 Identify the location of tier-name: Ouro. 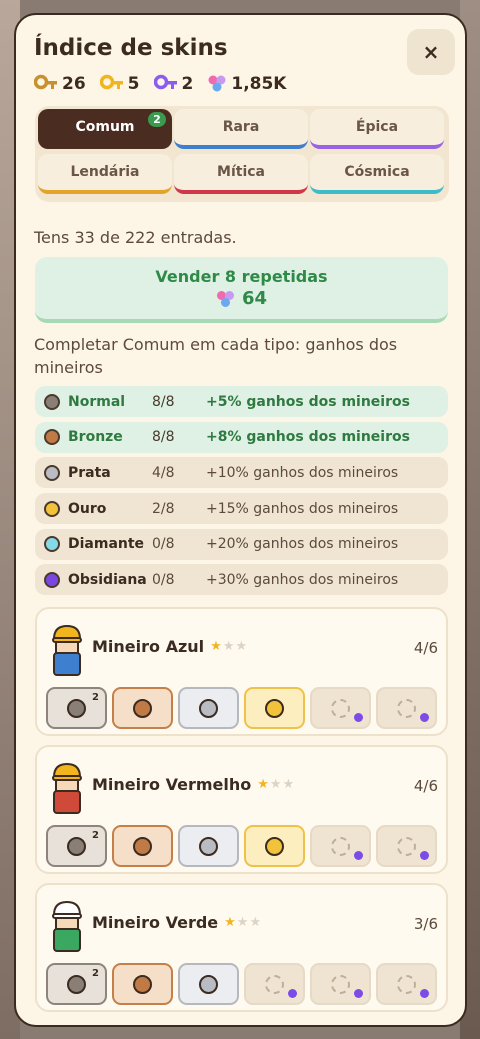
(87, 508).